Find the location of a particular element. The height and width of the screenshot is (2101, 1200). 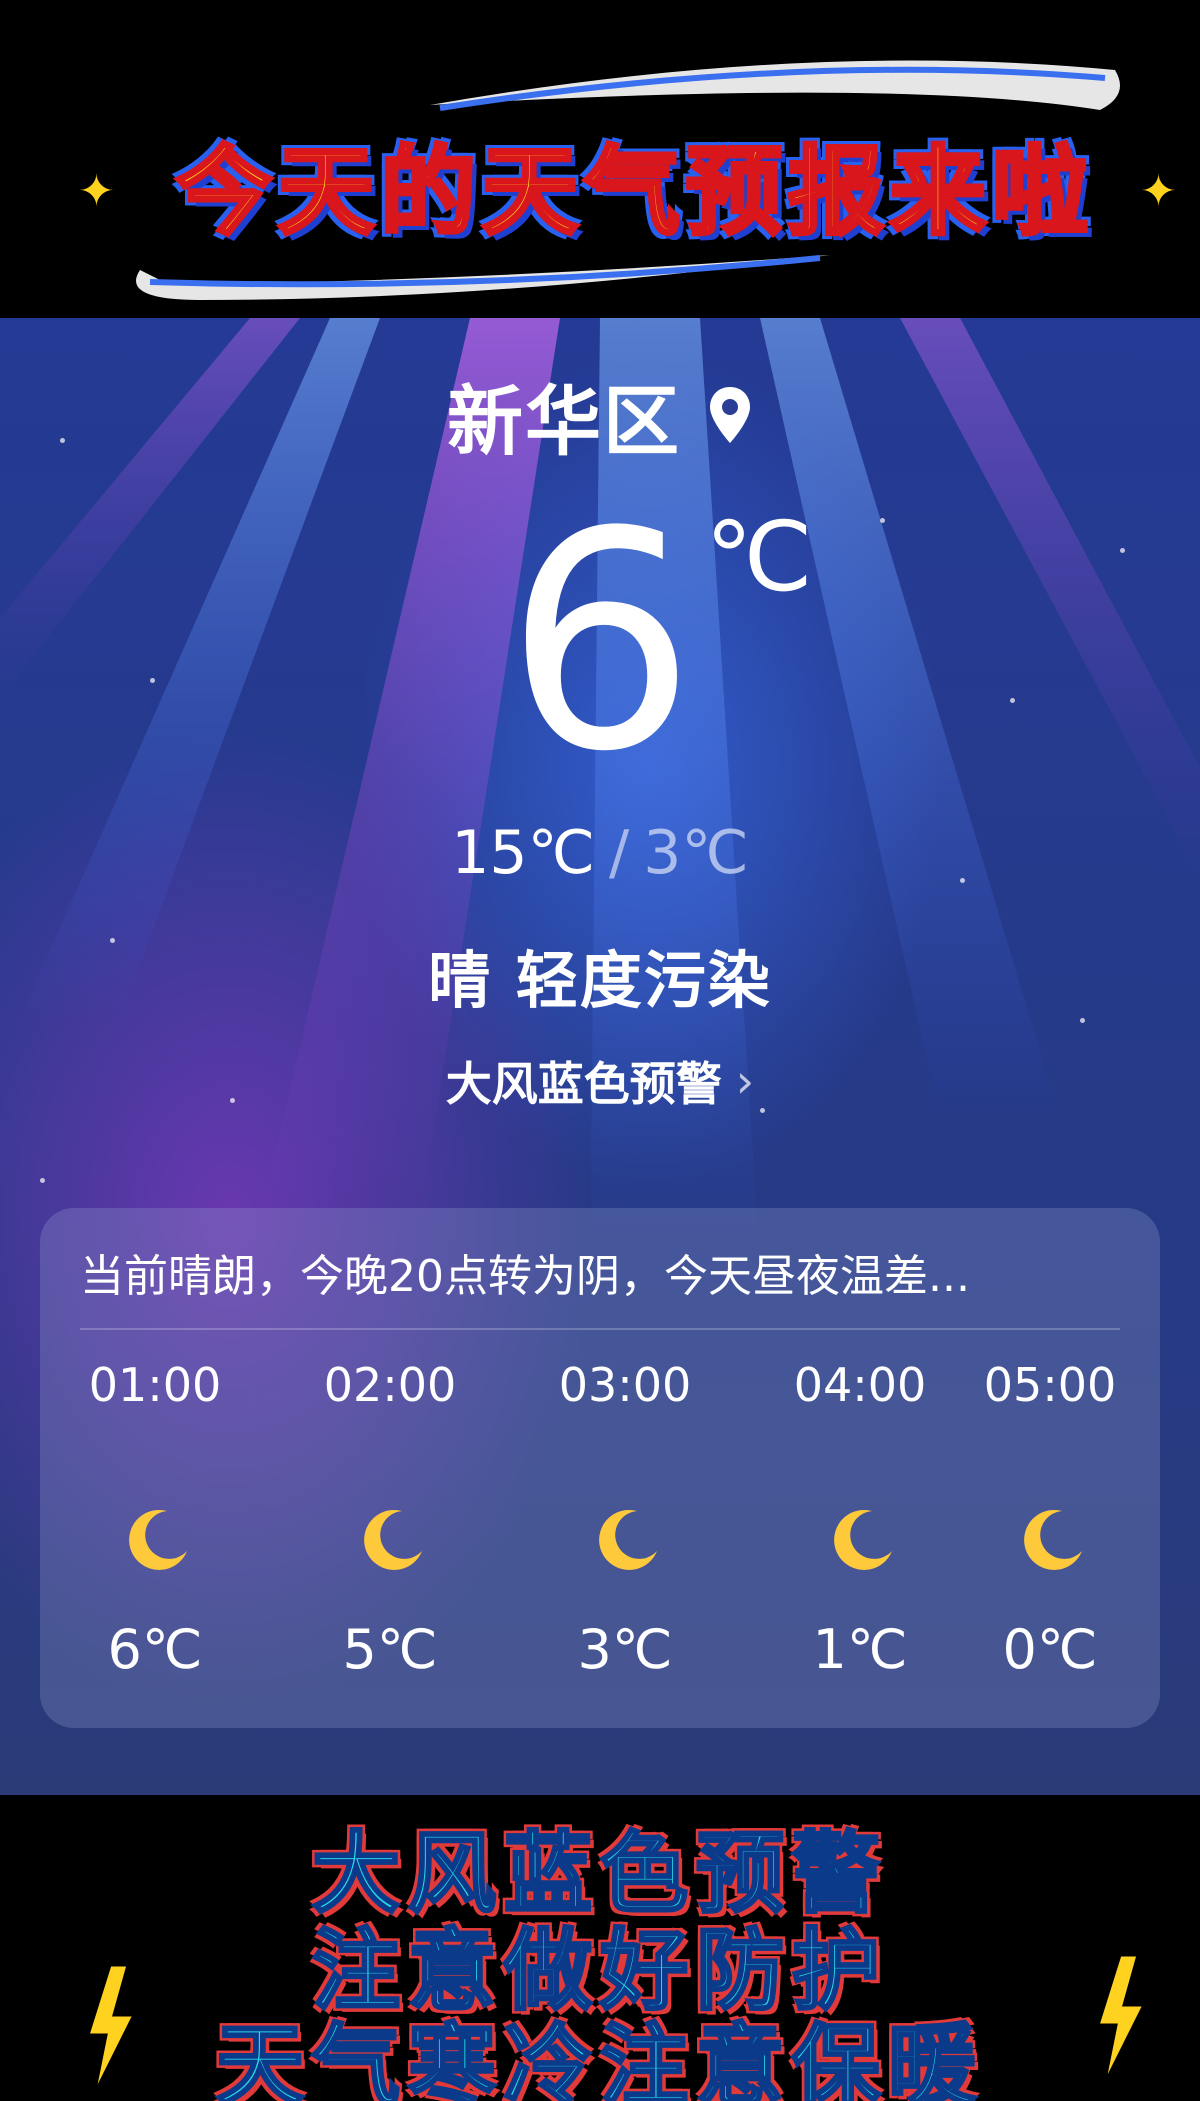

alert-label: 大风蓝色预警 is located at coordinates (583, 1084).